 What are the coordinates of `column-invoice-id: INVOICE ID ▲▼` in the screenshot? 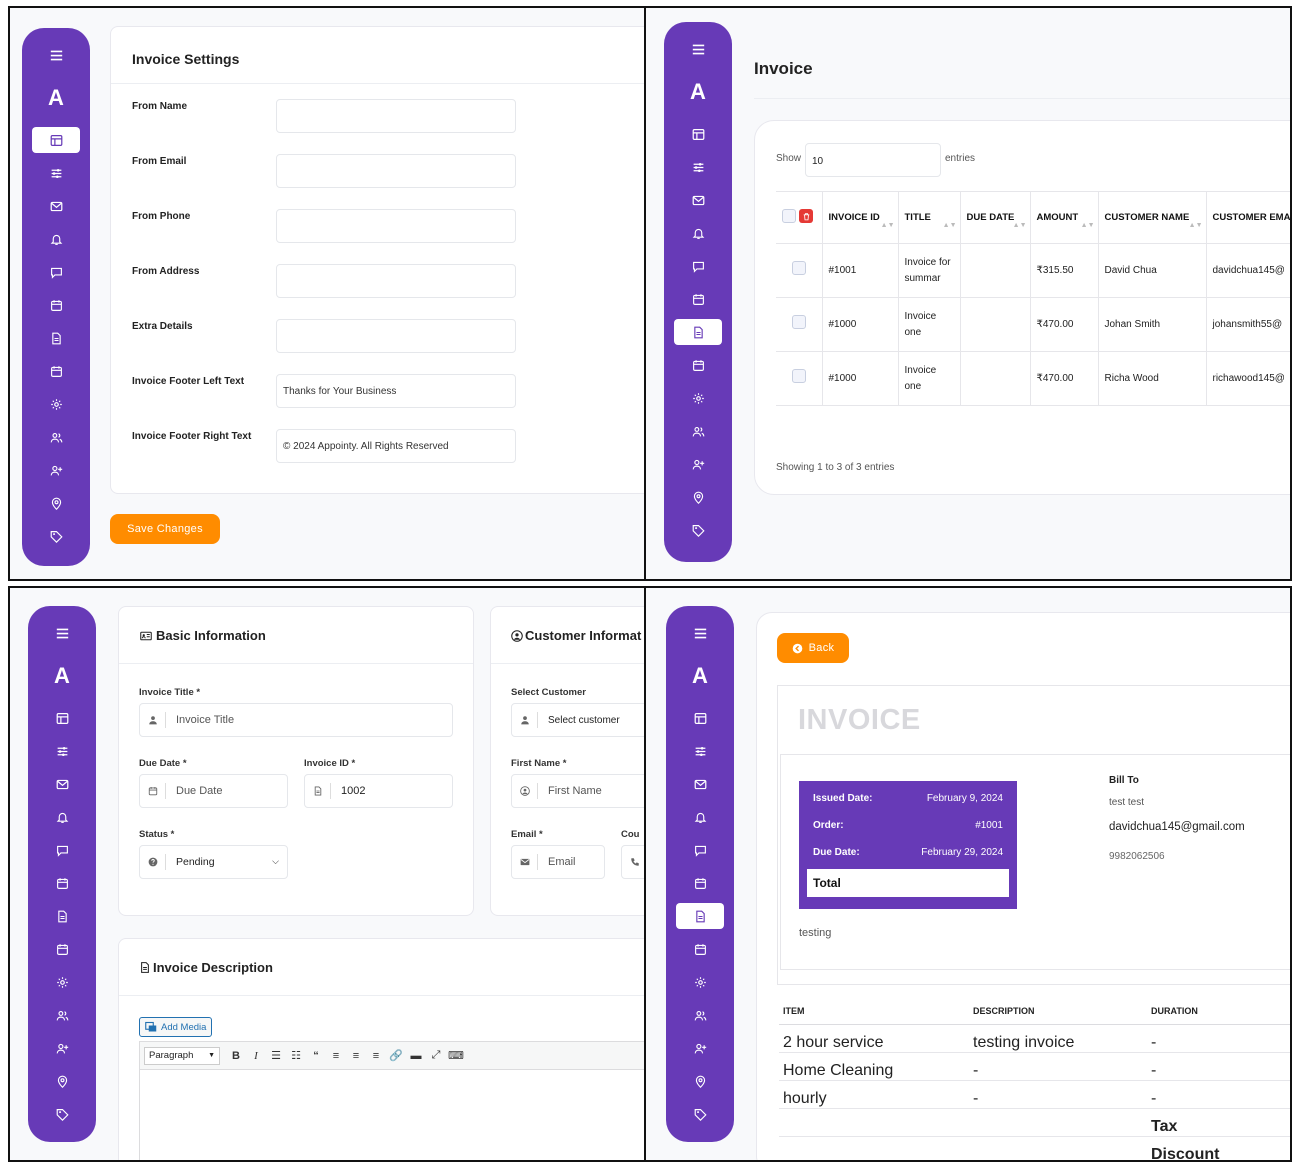 It's located at (860, 217).